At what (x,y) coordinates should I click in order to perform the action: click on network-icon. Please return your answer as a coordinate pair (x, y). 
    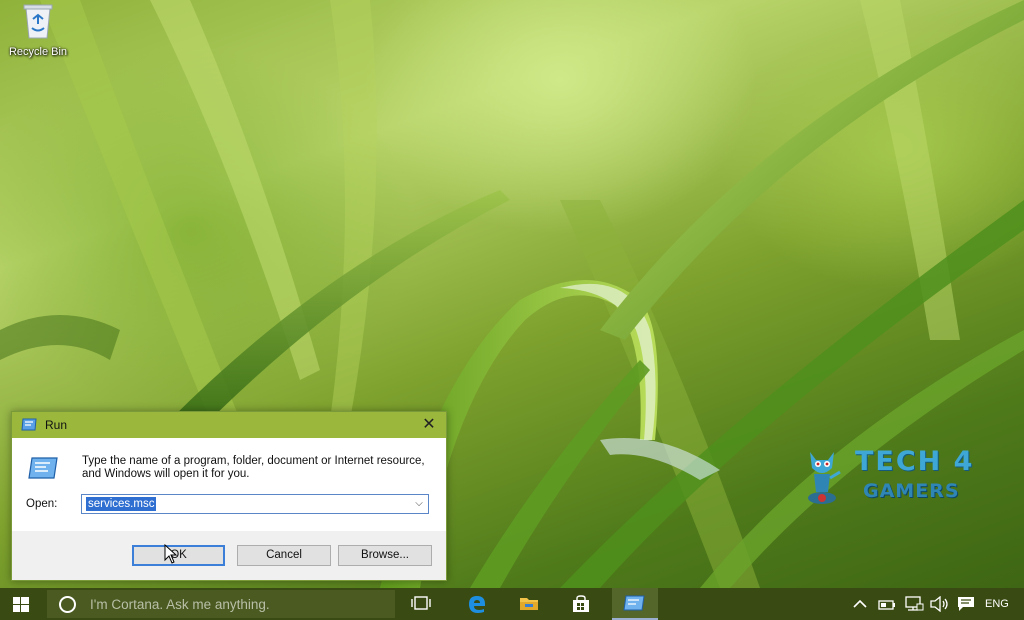
    Looking at the image, I should click on (914, 603).